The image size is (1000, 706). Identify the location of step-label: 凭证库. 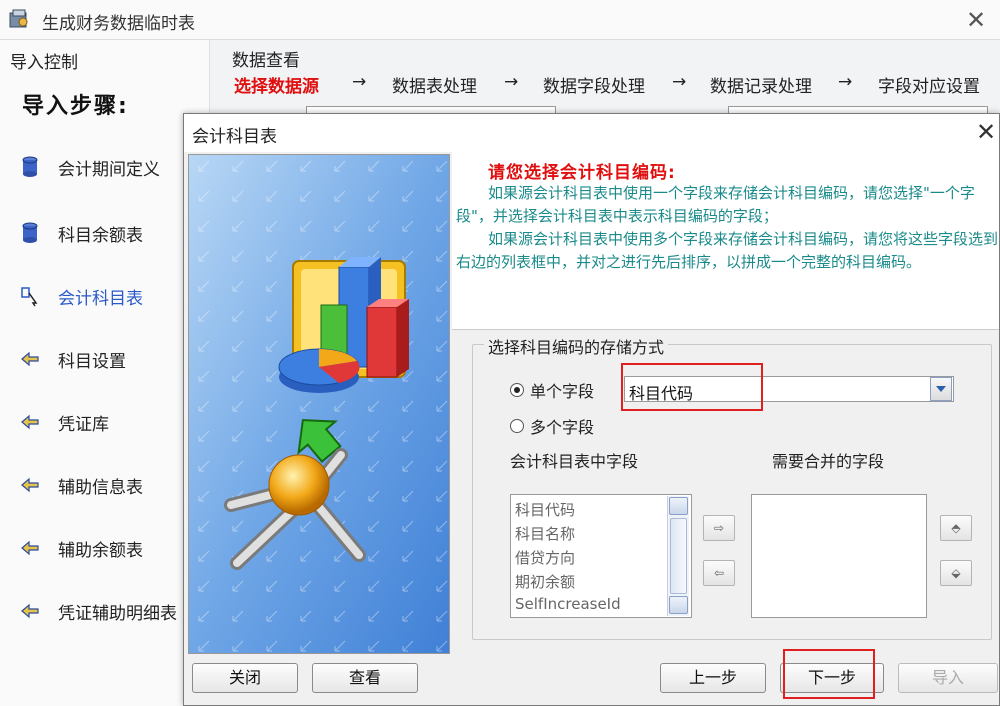
(83, 424).